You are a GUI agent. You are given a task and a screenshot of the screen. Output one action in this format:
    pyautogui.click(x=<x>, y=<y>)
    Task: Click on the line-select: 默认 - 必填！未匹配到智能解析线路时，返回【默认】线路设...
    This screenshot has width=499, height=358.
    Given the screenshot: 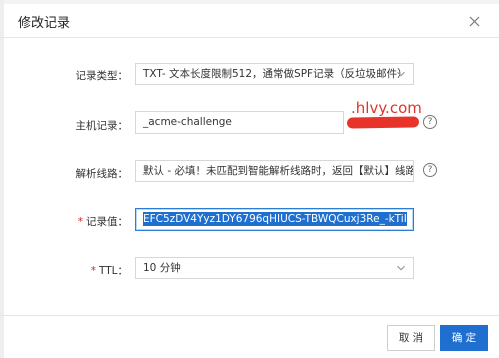 What is the action you would take?
    pyautogui.click(x=274, y=171)
    